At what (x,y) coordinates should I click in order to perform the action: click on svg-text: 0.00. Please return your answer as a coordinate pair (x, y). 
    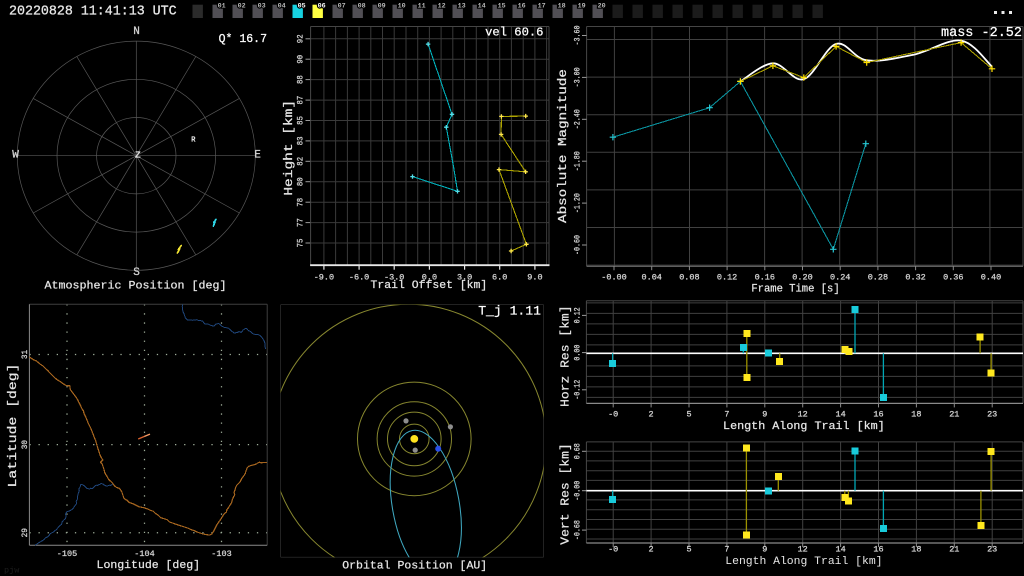
    Looking at the image, I should click on (577, 353).